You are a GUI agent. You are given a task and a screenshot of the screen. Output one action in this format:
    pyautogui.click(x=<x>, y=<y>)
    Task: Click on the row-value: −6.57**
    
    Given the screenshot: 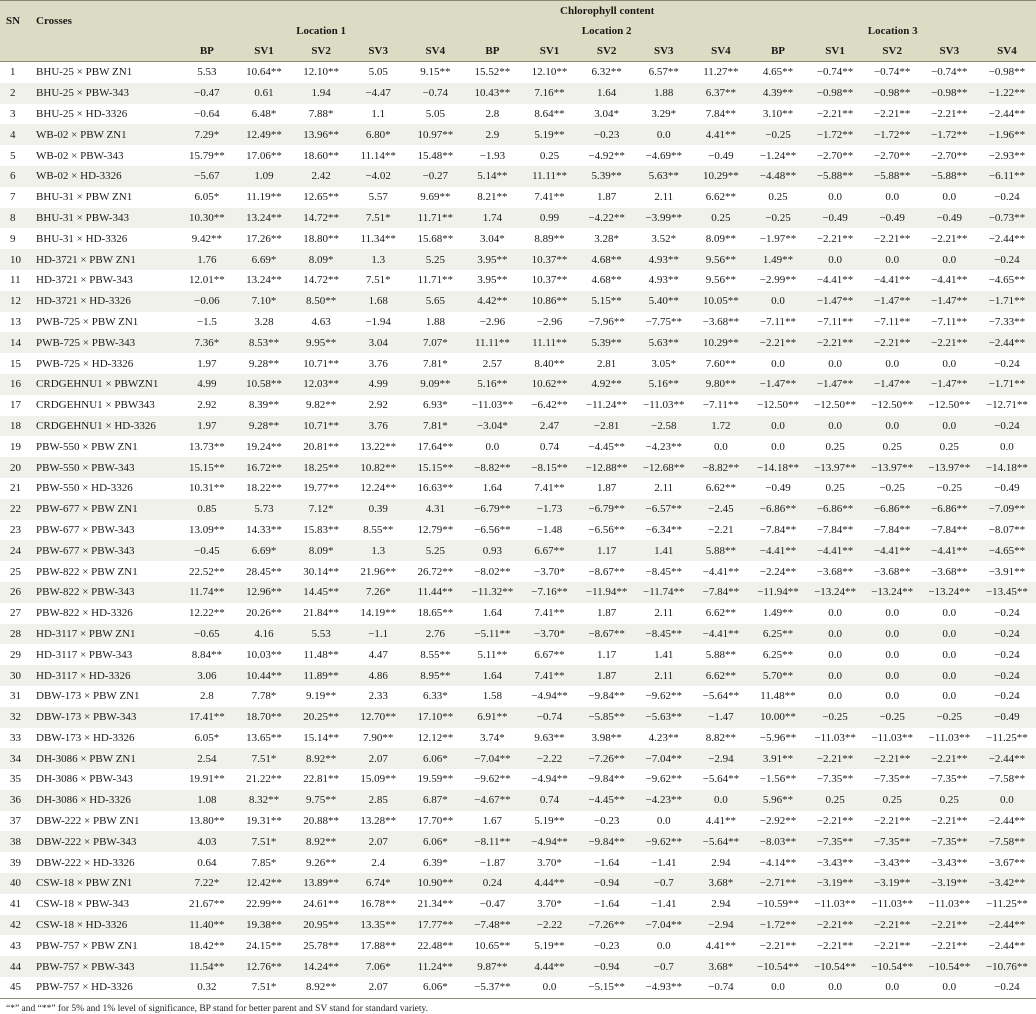 What is the action you would take?
    pyautogui.click(x=664, y=509)
    